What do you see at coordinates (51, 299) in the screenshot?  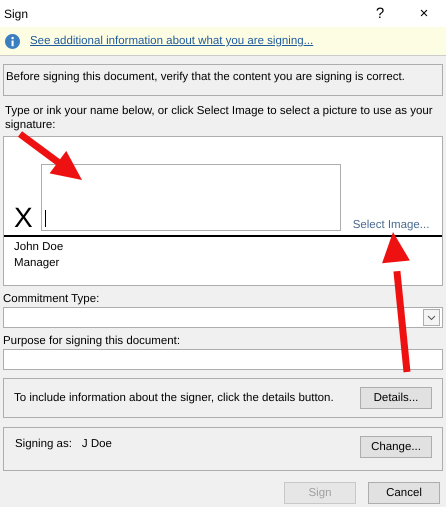 I see `commitment-type-label: Commitment Type:` at bounding box center [51, 299].